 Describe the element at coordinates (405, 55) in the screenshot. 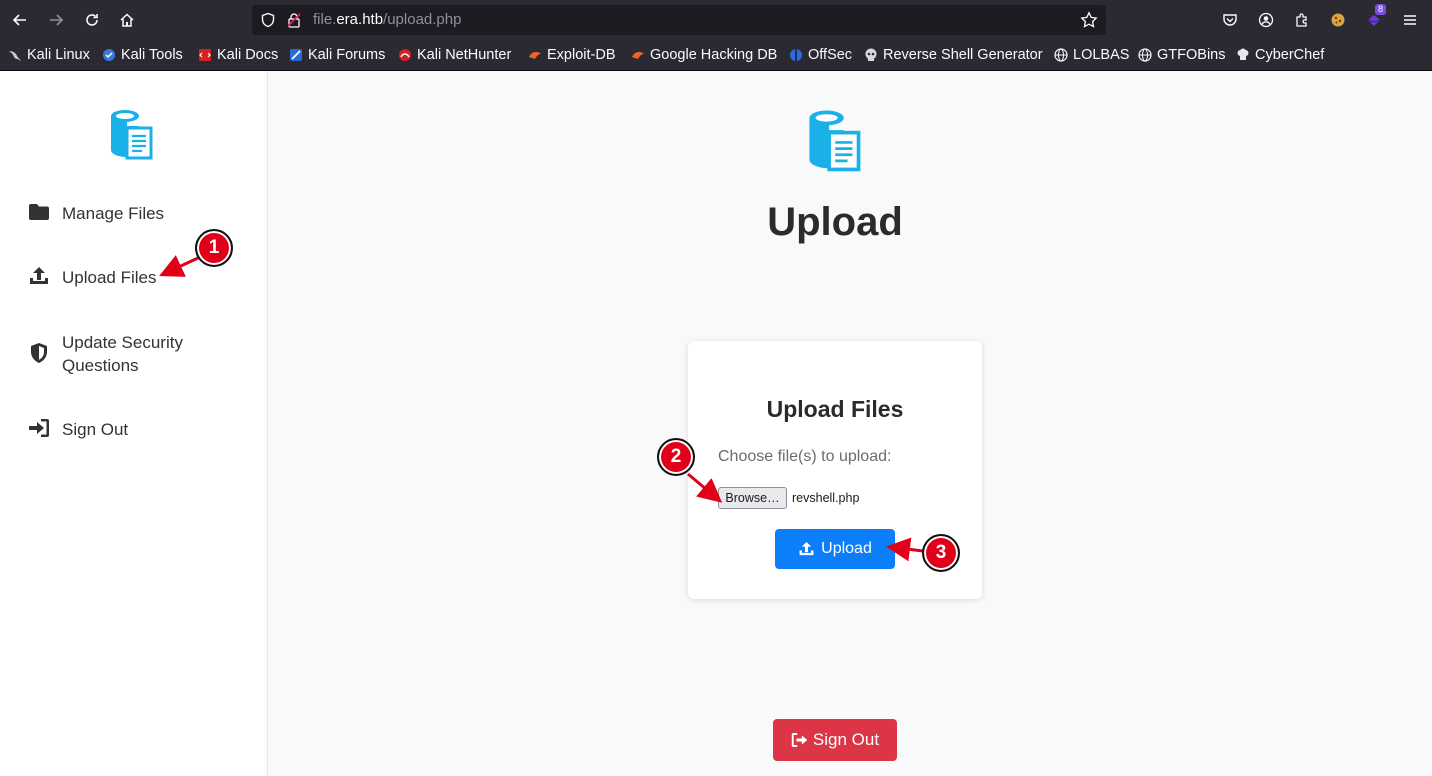

I see `nethunter-icon` at that location.